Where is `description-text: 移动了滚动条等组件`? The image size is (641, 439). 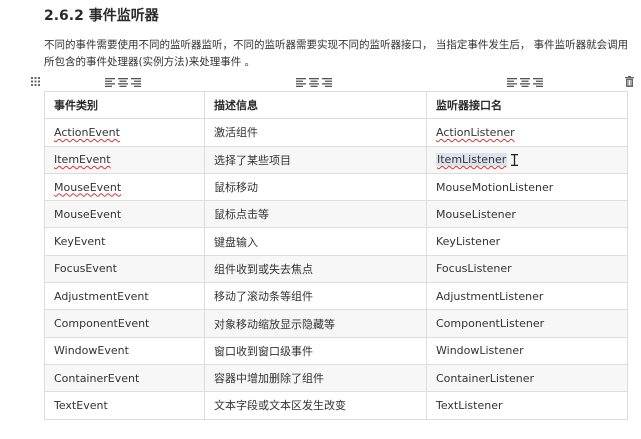
description-text: 移动了滚动条等组件 is located at coordinates (263, 297).